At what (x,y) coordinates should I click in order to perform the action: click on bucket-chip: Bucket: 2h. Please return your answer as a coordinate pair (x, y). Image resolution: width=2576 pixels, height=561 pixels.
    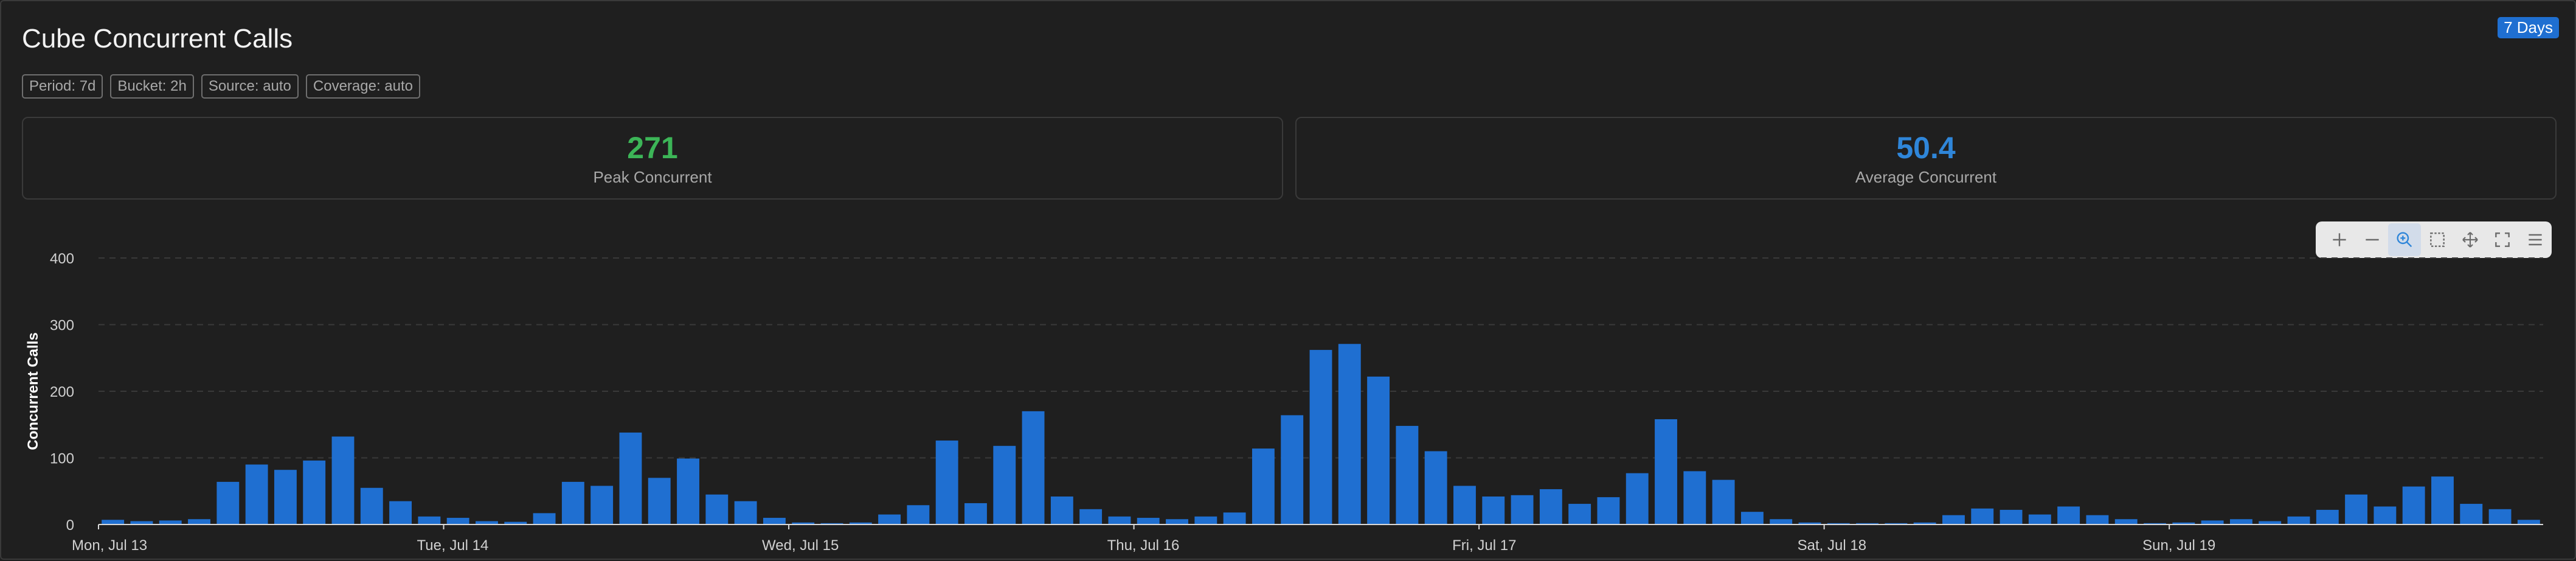
    Looking at the image, I should click on (152, 86).